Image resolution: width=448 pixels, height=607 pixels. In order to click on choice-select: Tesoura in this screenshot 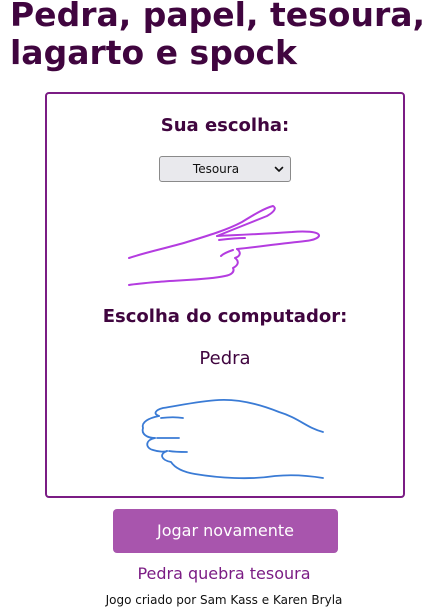, I will do `click(225, 169)`.